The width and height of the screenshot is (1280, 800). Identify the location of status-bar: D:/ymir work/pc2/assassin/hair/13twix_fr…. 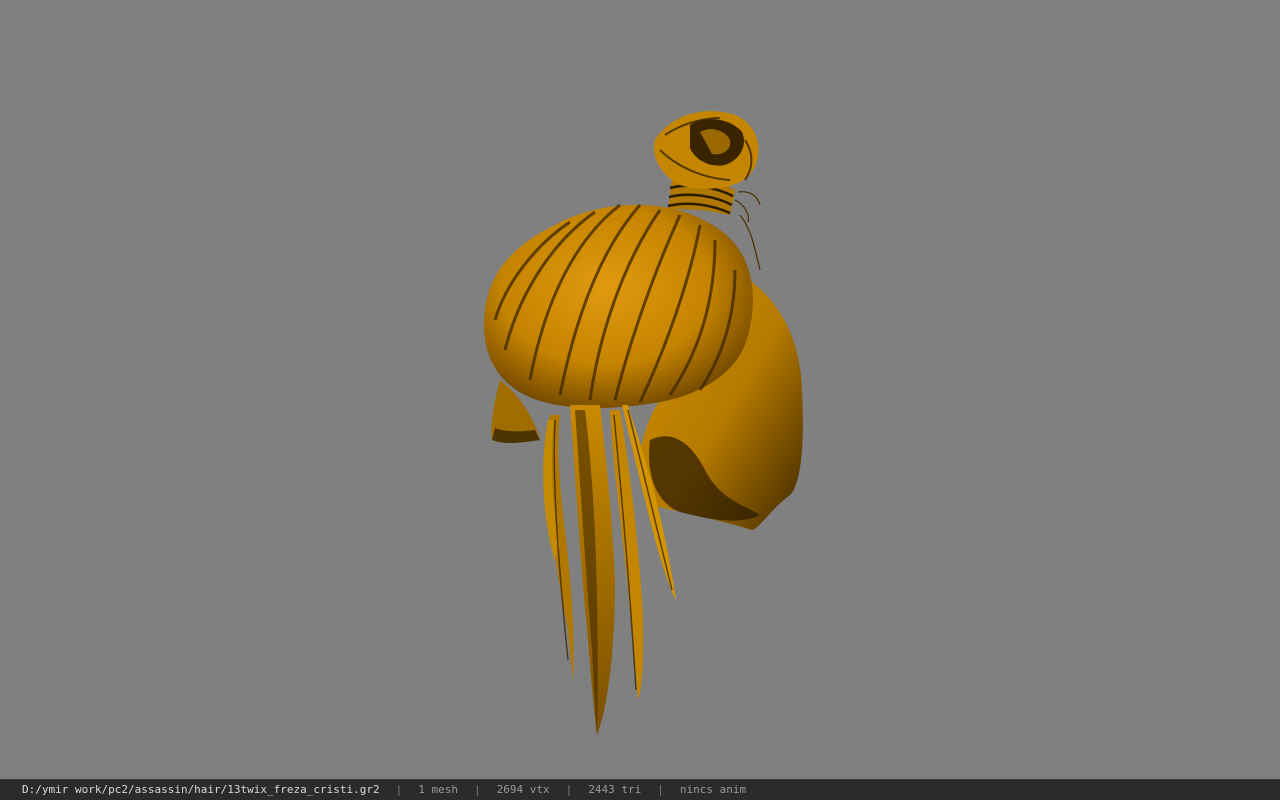
(640, 789).